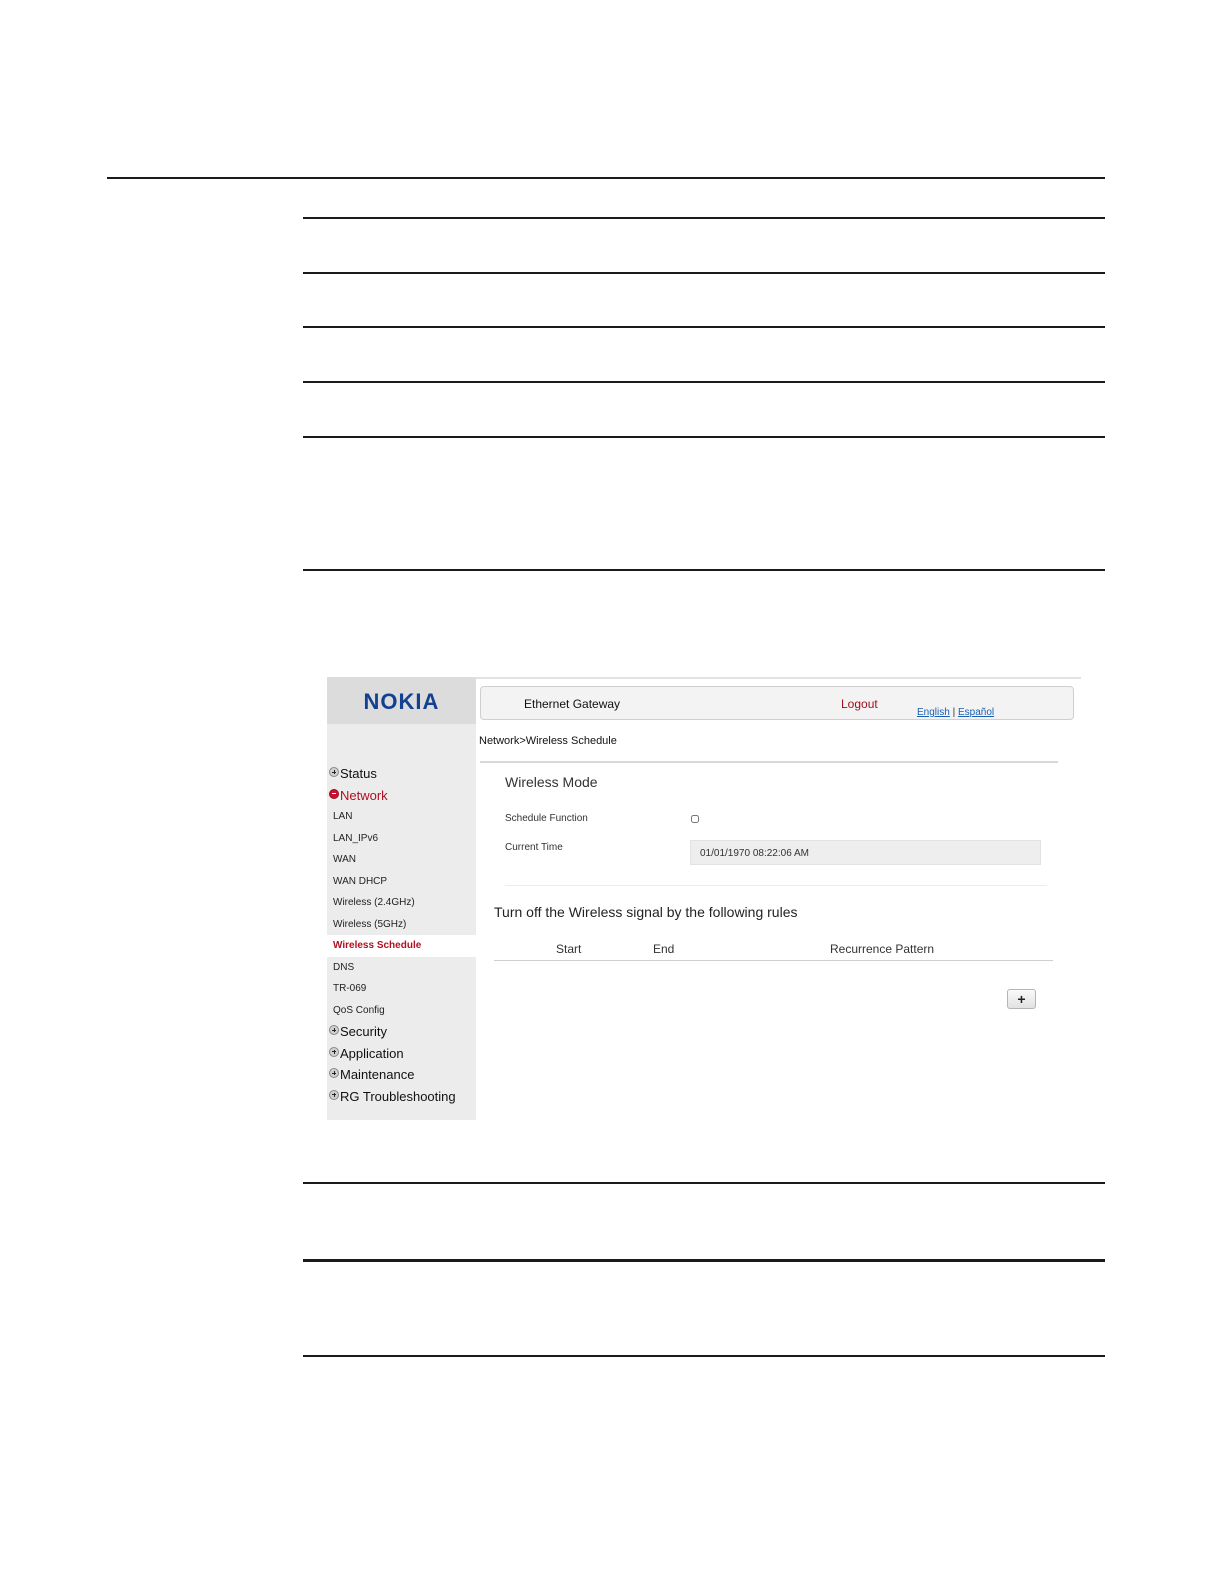  Describe the element at coordinates (401, 860) in the screenshot. I see `sidebar-subitem-wan: WAN` at that location.